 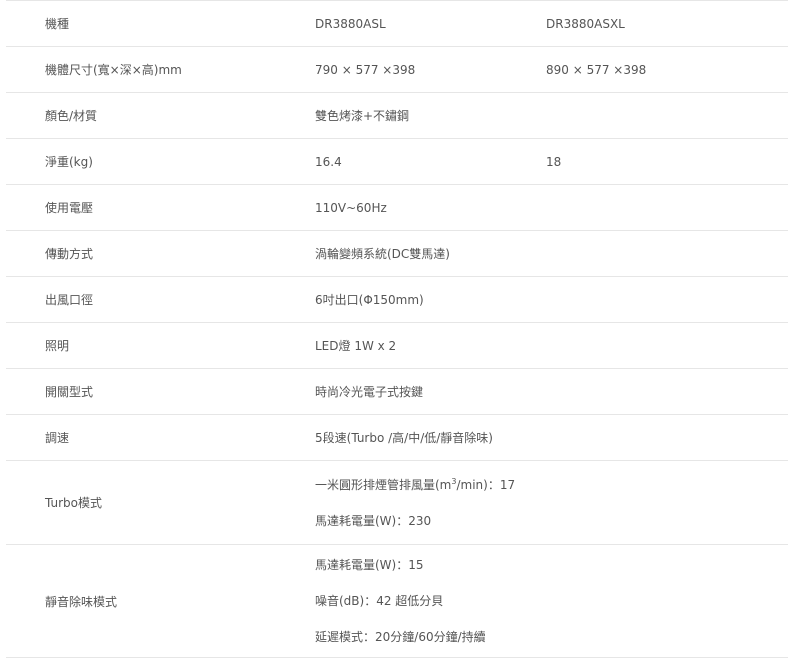 I want to click on row-label: 靜音除味模式, so click(x=81, y=601).